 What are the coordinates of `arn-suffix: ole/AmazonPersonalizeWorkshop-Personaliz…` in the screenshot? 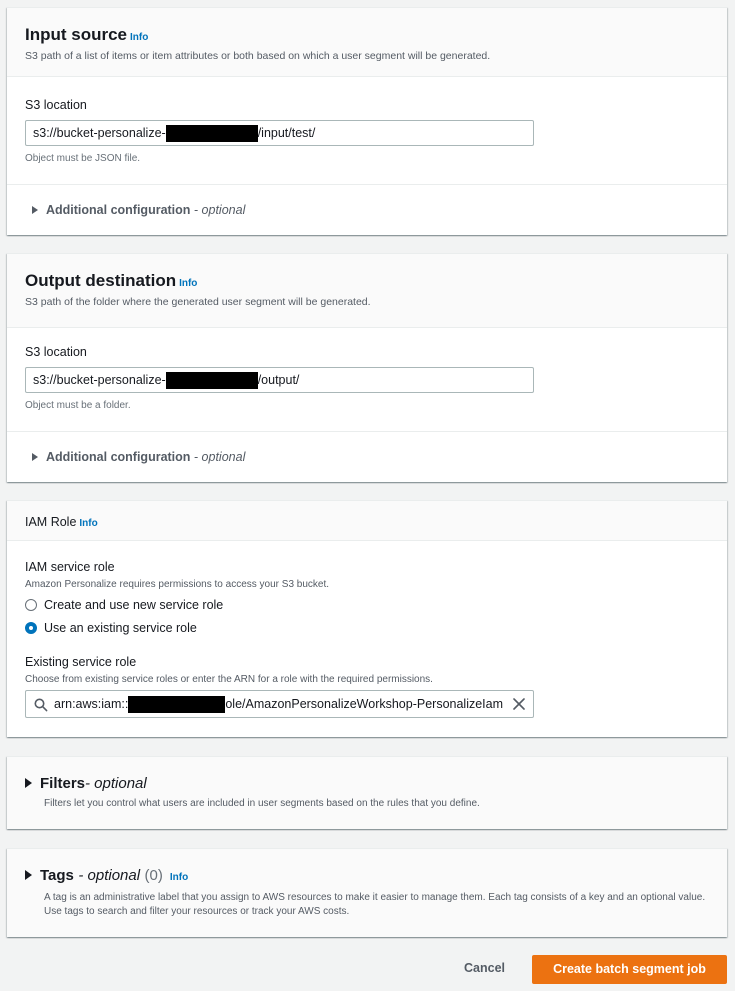 It's located at (364, 704).